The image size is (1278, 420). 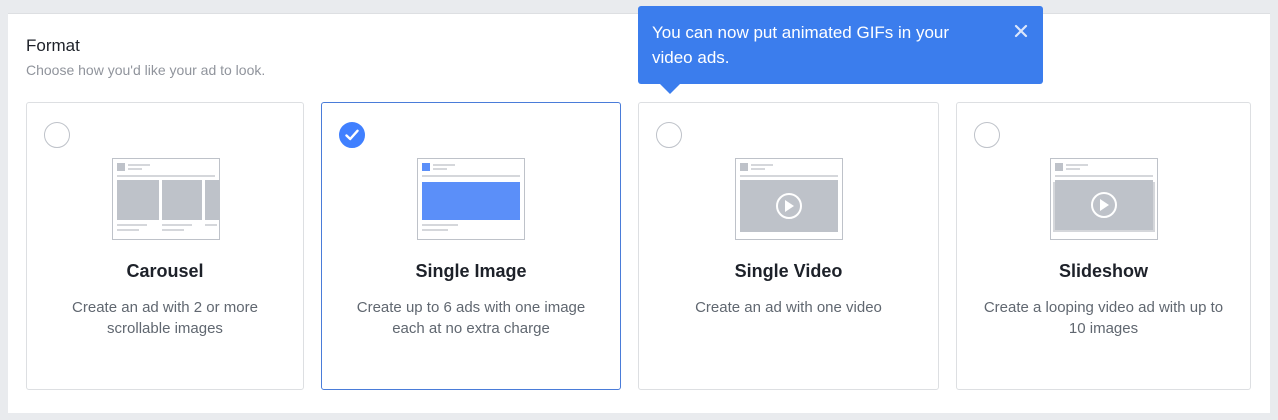 What do you see at coordinates (788, 307) in the screenshot?
I see `single-video-description: Create an ad with one video` at bounding box center [788, 307].